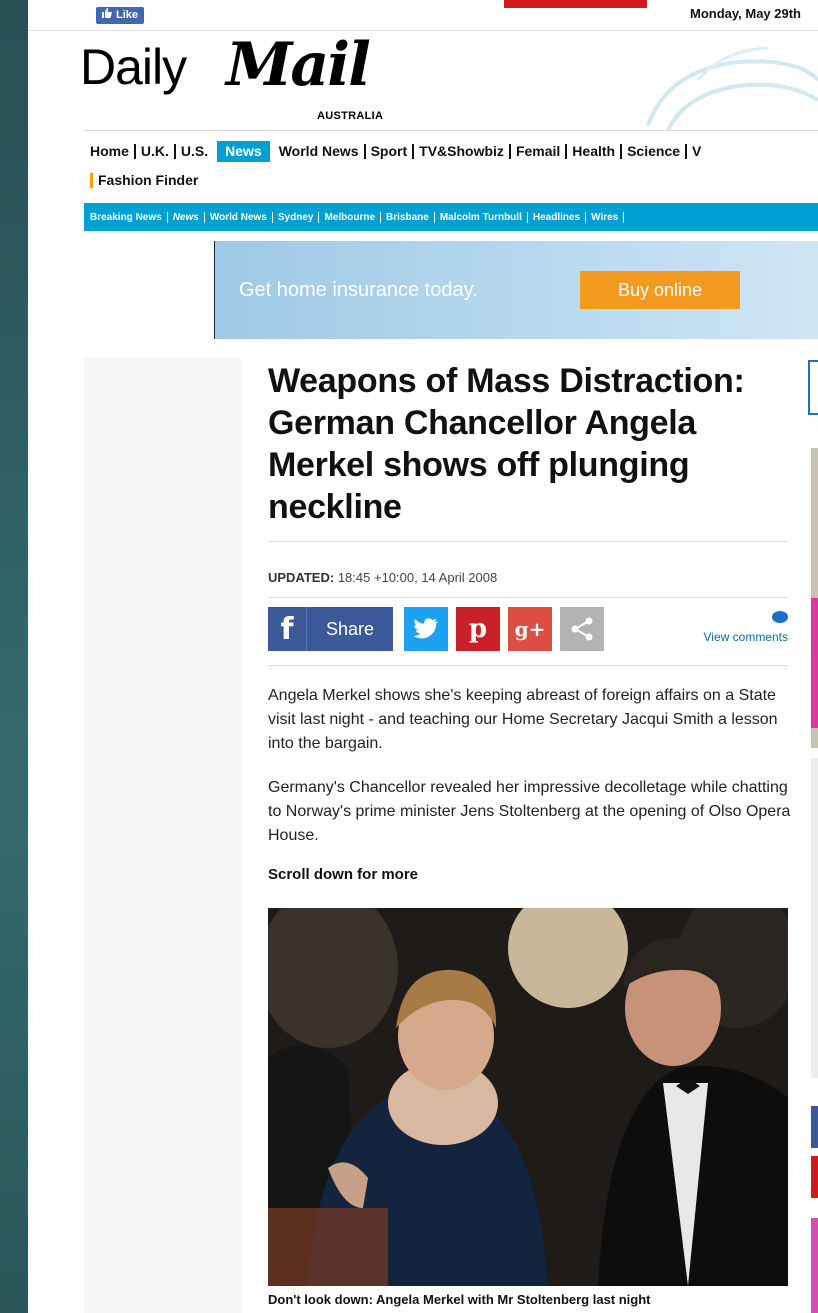 This screenshot has width=818, height=1313. I want to click on right-rail, so click(813, 835).